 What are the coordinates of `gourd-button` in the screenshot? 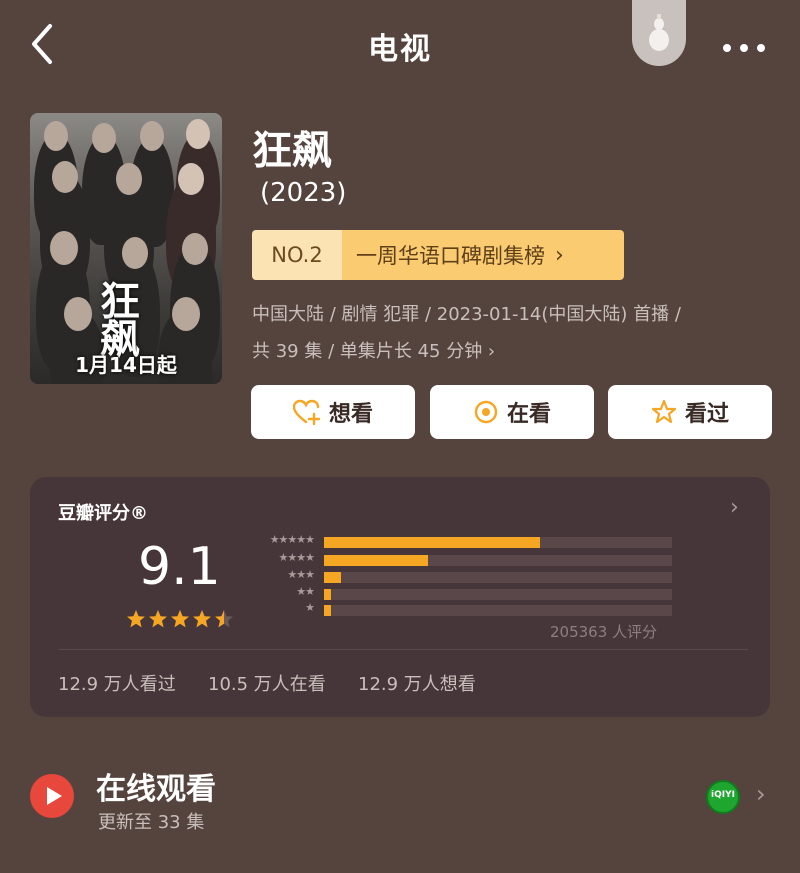 It's located at (659, 33).